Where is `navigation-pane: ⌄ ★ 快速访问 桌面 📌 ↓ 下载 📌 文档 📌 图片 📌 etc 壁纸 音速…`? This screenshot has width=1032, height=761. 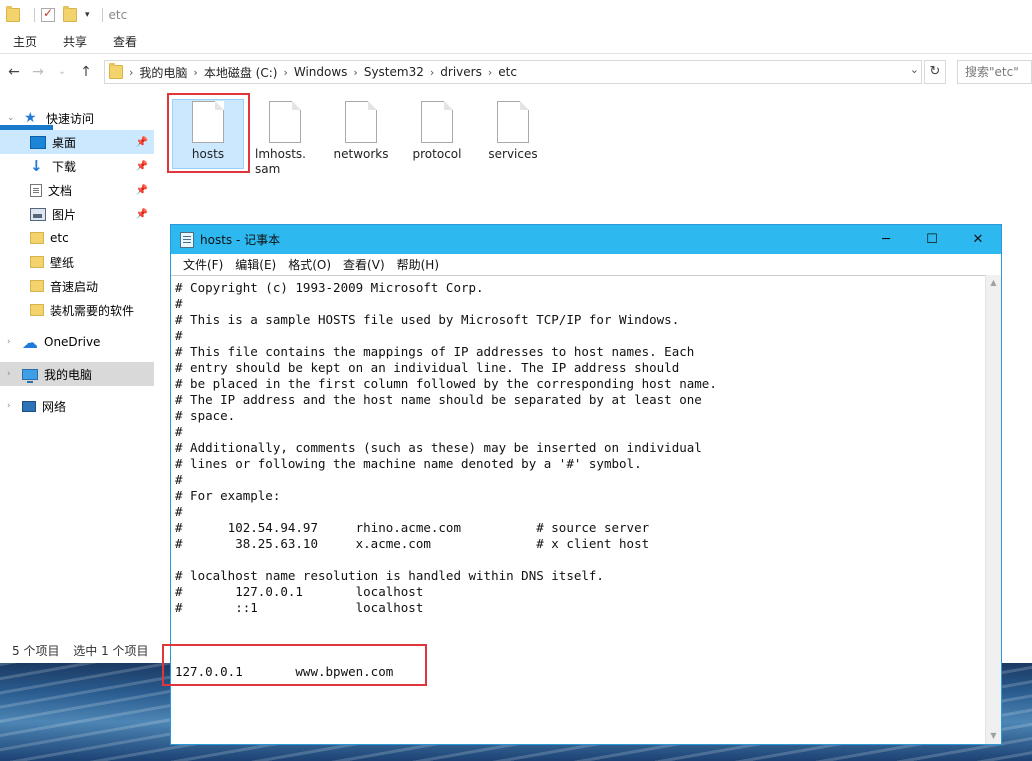
navigation-pane: ⌄ ★ 快速访问 桌面 📌 ↓ 下载 📌 文档 📌 图片 📌 etc 壁纸 音速… is located at coordinates (78, 269).